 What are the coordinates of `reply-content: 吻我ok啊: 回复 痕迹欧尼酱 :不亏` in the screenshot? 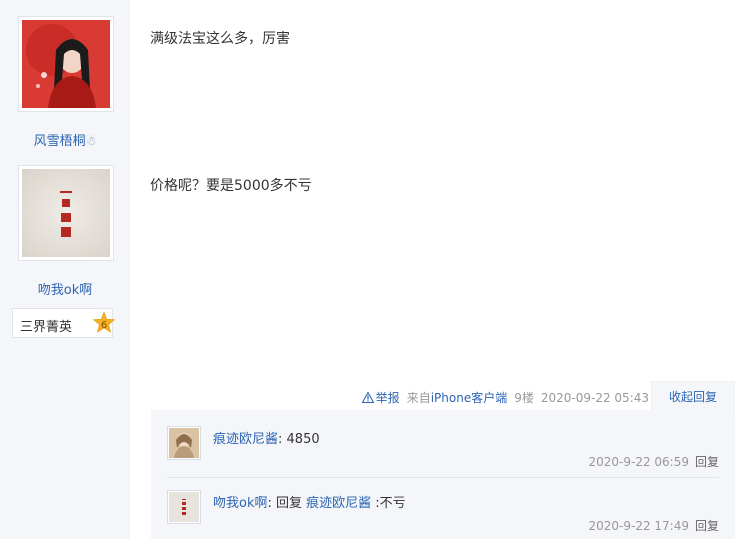 It's located at (309, 503).